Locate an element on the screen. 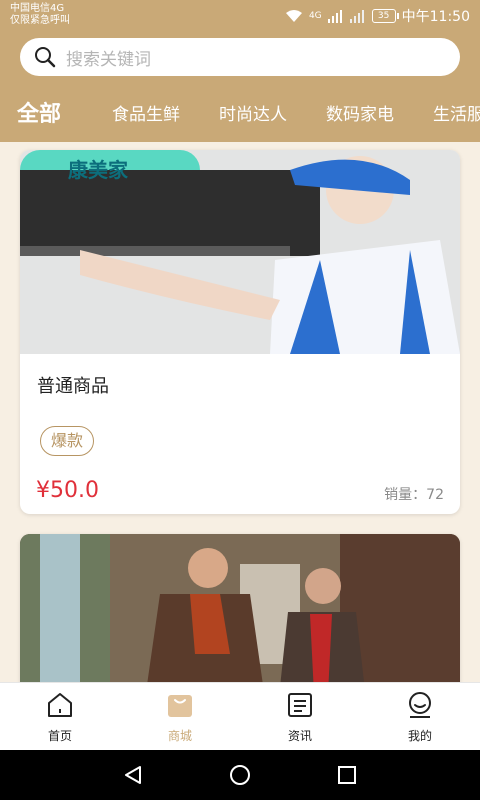 This screenshot has width=480, height=800. product-title: 普通商品 is located at coordinates (73, 386).